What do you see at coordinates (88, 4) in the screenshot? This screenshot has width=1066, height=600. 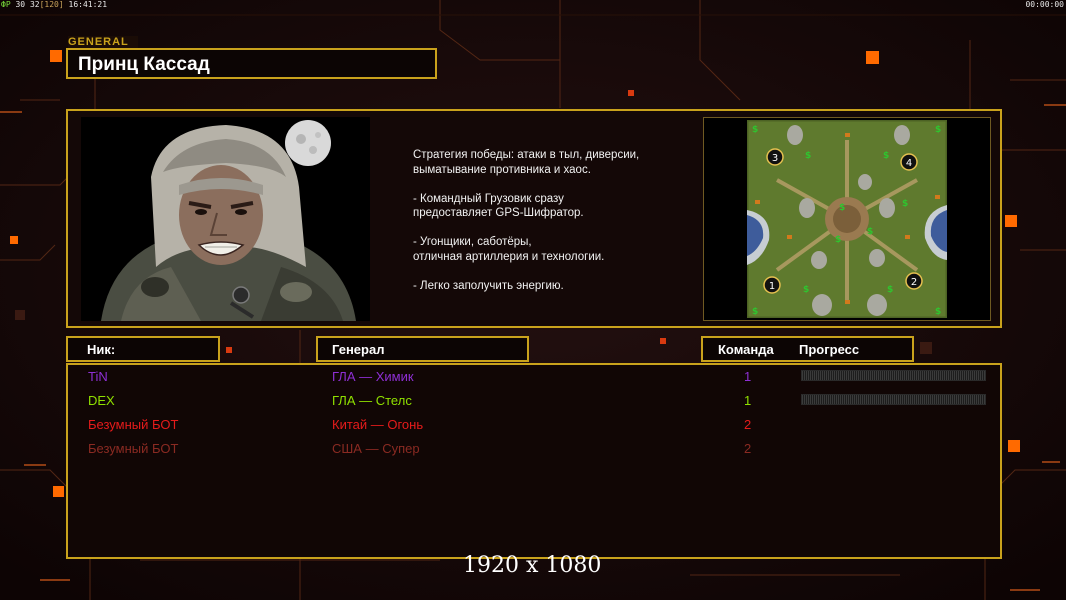 I see `clock: 16:41:21` at bounding box center [88, 4].